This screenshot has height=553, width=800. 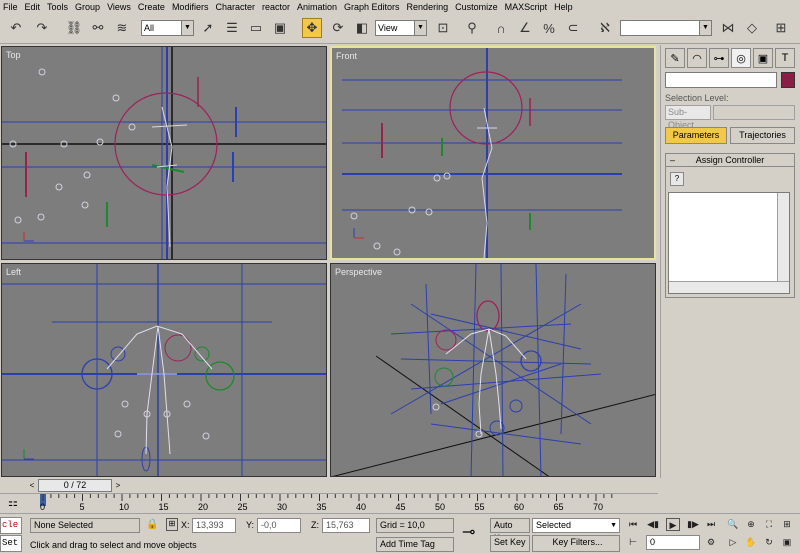 What do you see at coordinates (208, 28) in the screenshot?
I see `select-object-icon: ➚` at bounding box center [208, 28].